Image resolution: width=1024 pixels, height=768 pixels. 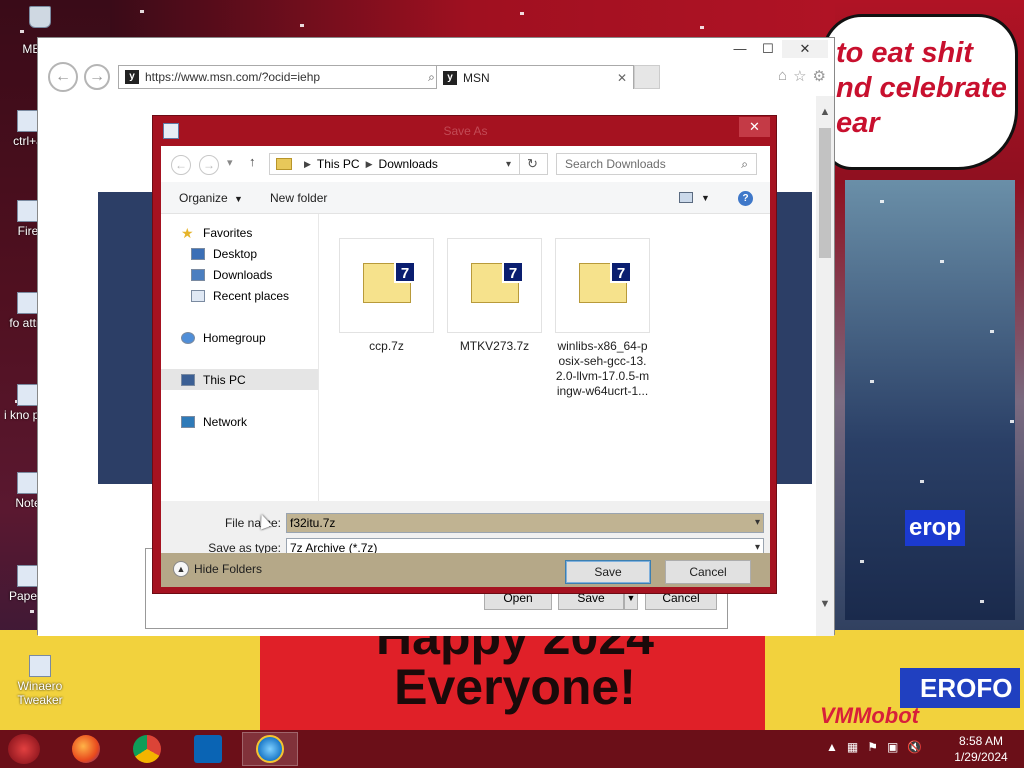 What do you see at coordinates (252, 161) in the screenshot?
I see `up-arrow-icon: ↑` at bounding box center [252, 161].